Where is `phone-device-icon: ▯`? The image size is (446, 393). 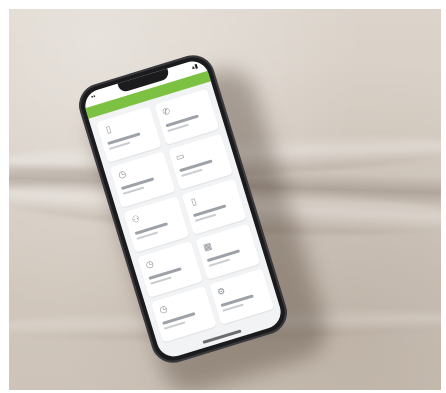
phone-device-icon: ▯ is located at coordinates (193, 202).